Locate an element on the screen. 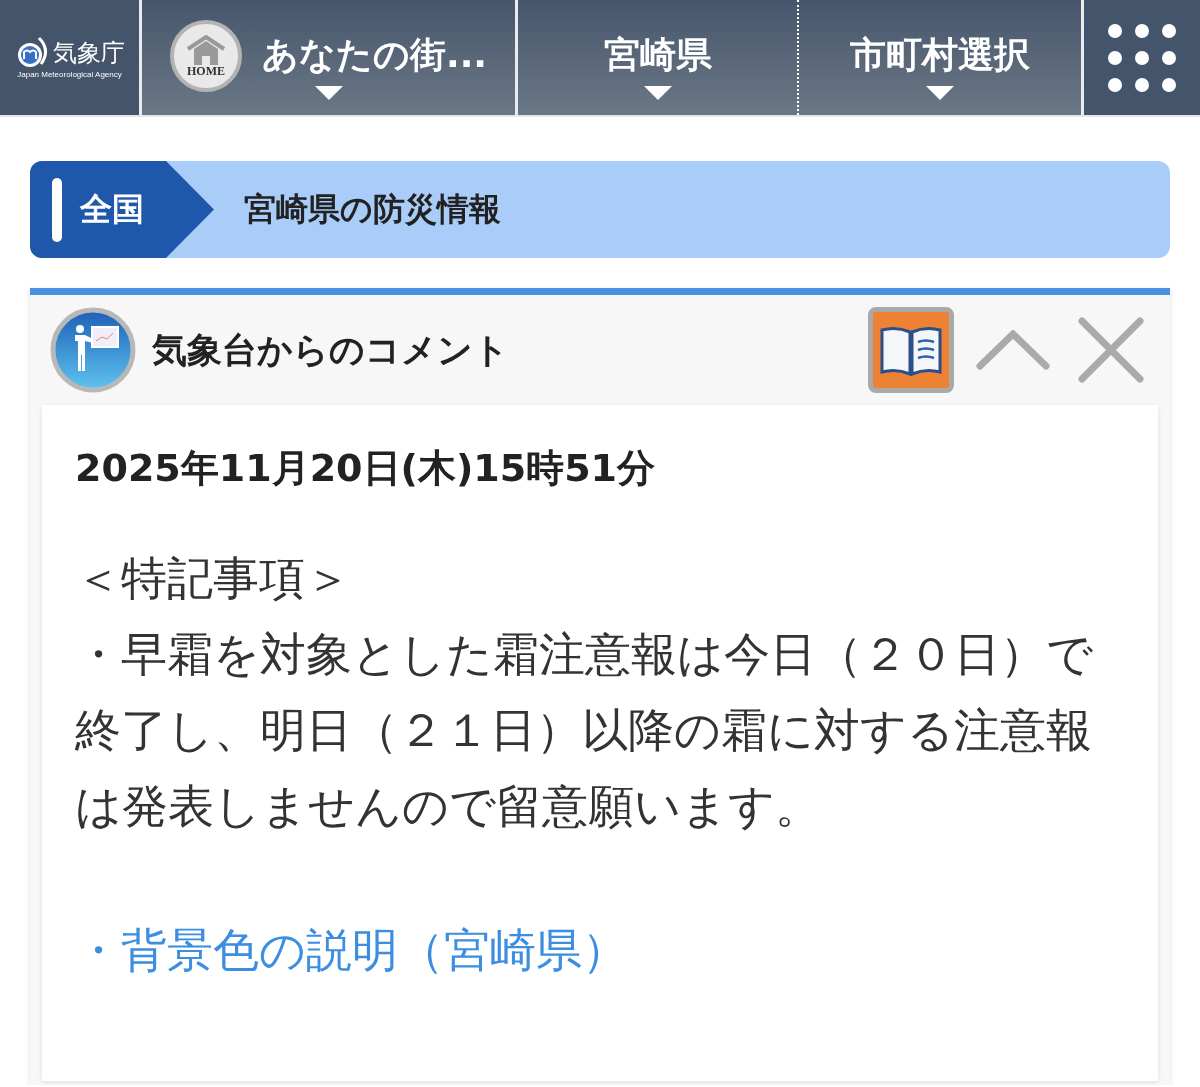  home-button: HOME is located at coordinates (206, 55).